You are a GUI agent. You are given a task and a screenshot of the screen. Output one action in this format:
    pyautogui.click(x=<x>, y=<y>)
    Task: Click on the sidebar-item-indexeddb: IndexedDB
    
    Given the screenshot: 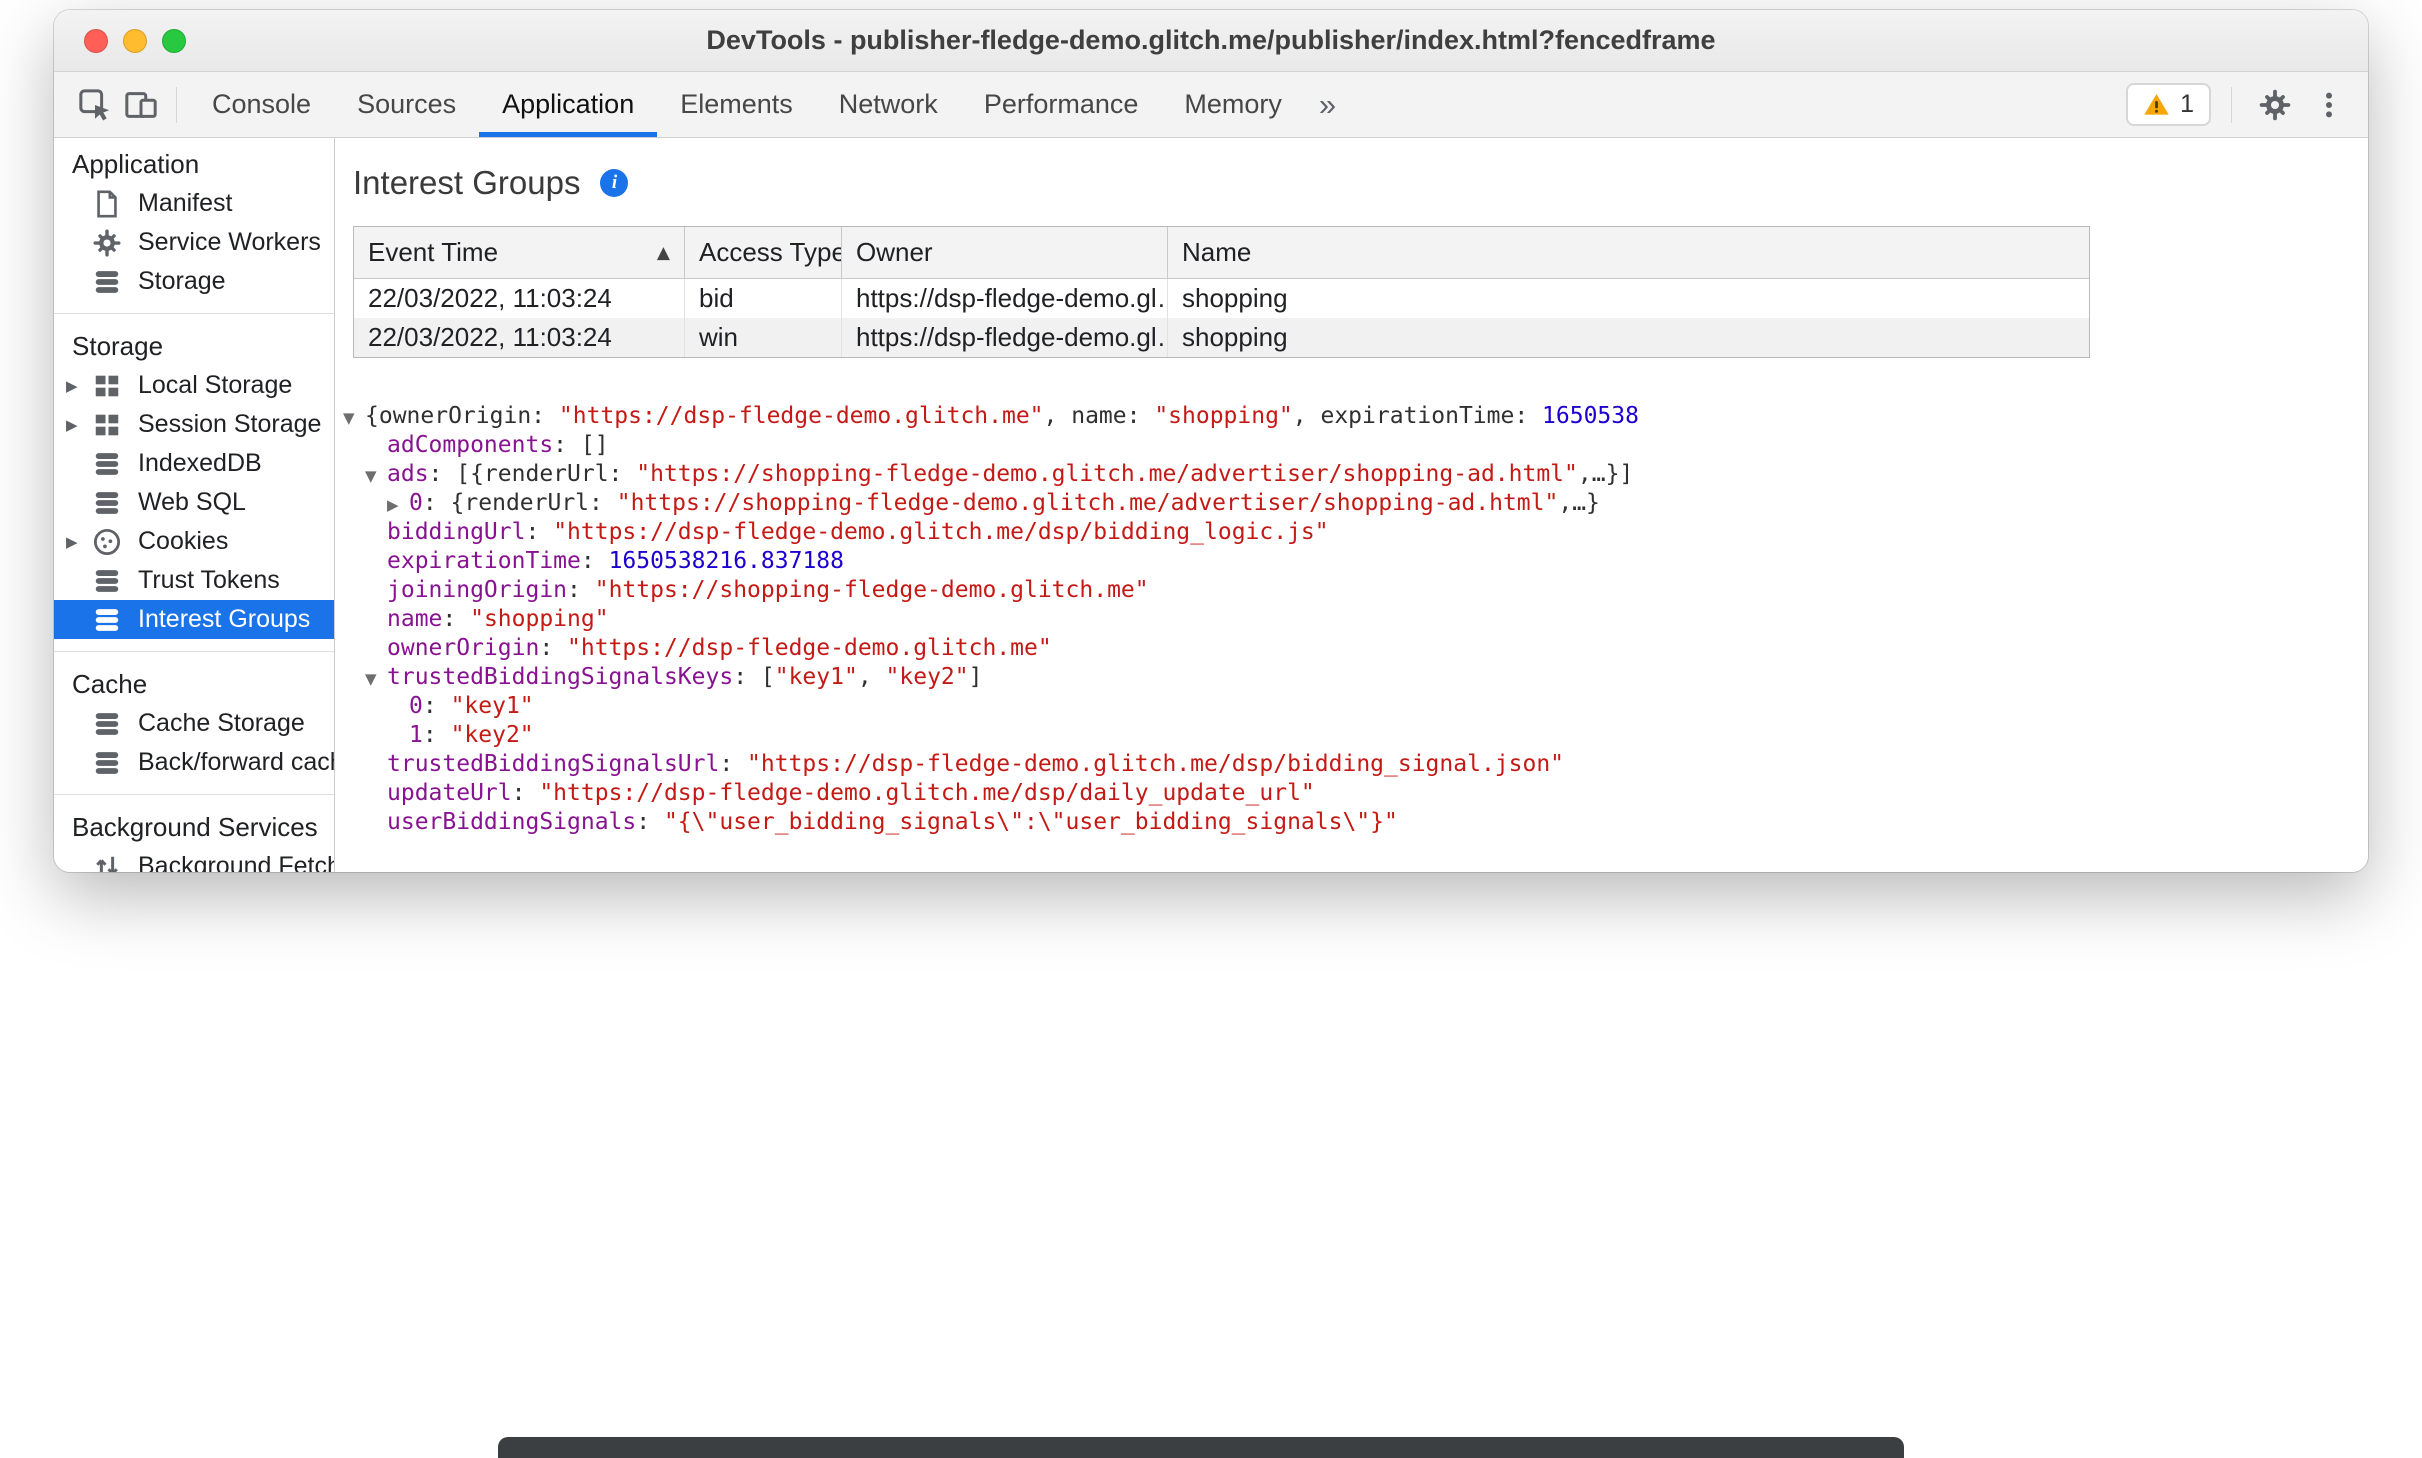 What is the action you would take?
    pyautogui.click(x=194, y=463)
    